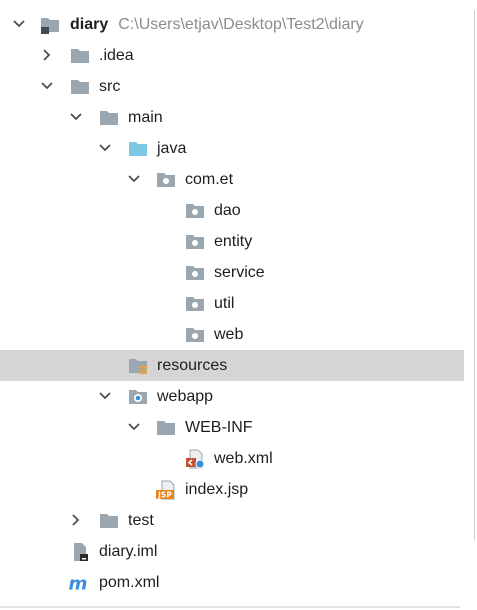 The image size is (477, 610). I want to click on maven-icon: m, so click(78, 583).